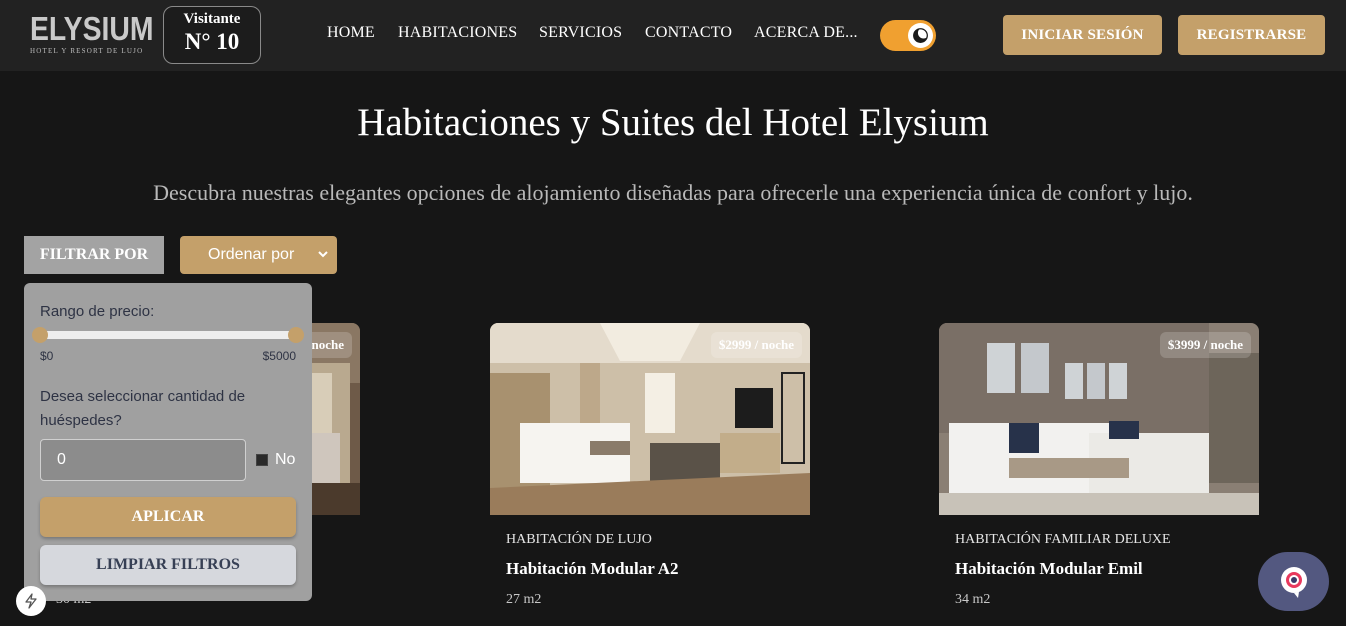 This screenshot has height=626, width=1346. Describe the element at coordinates (251, 254) in the screenshot. I see `sort-select-label: Ordenar por` at that location.